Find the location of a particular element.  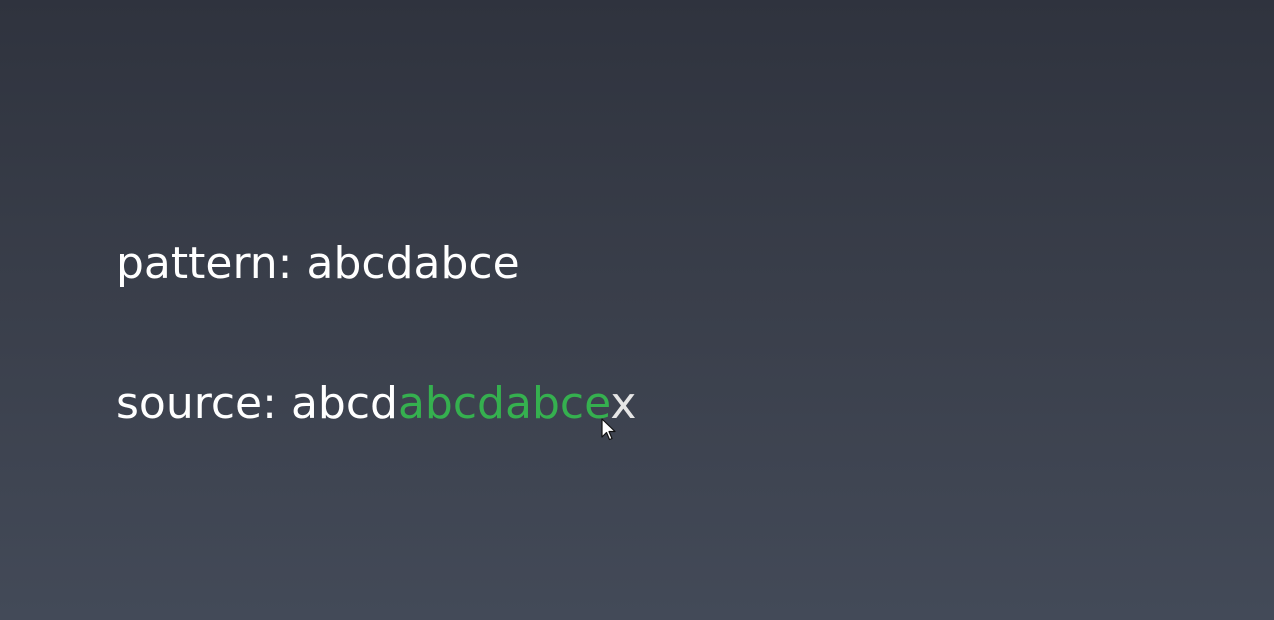

source-line: source: abcdabcdabcex is located at coordinates (376, 404).